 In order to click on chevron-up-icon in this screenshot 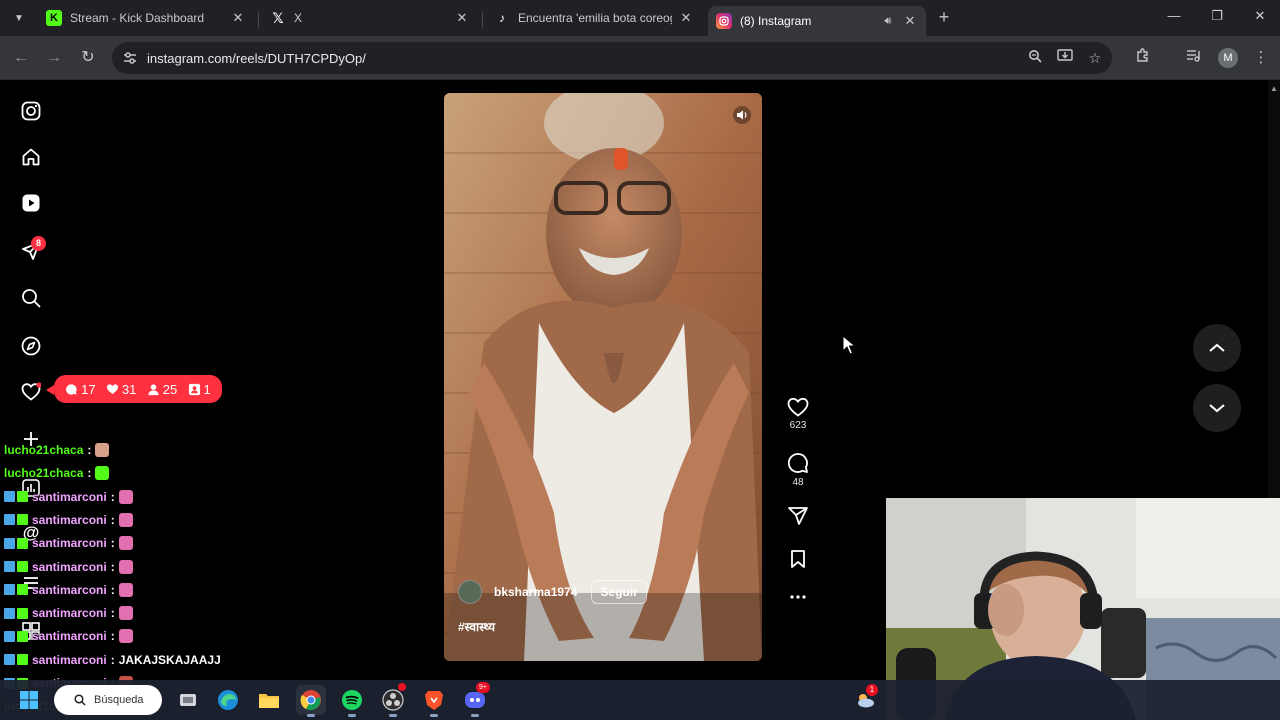, I will do `click(1217, 347)`.